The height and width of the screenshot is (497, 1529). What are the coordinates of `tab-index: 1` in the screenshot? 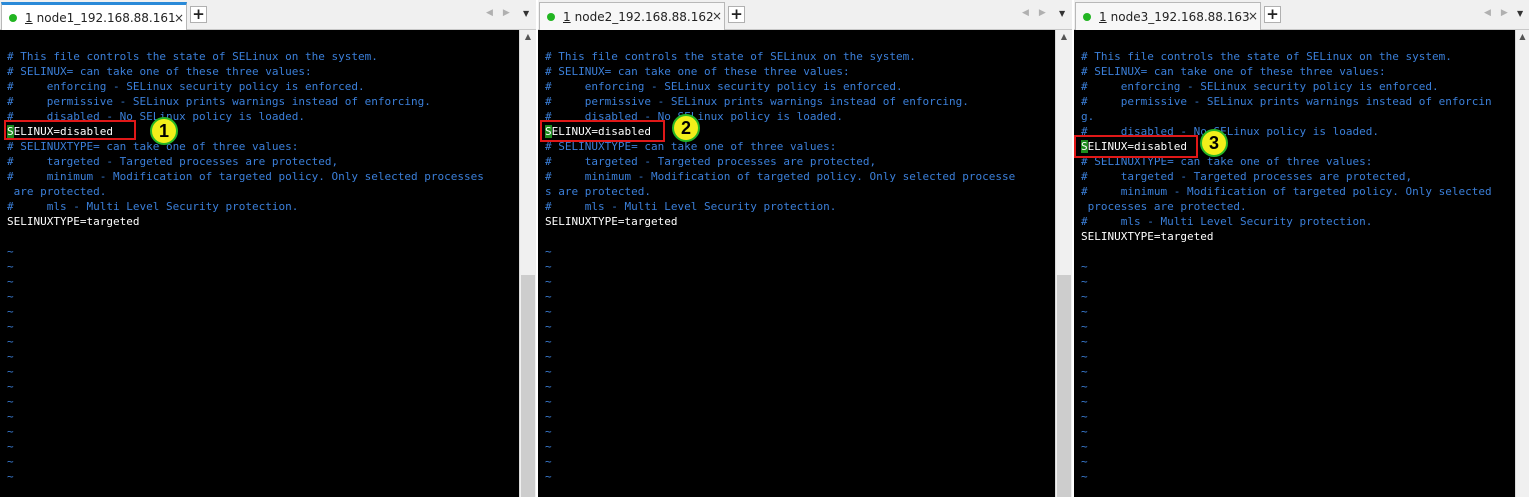 It's located at (29, 17).